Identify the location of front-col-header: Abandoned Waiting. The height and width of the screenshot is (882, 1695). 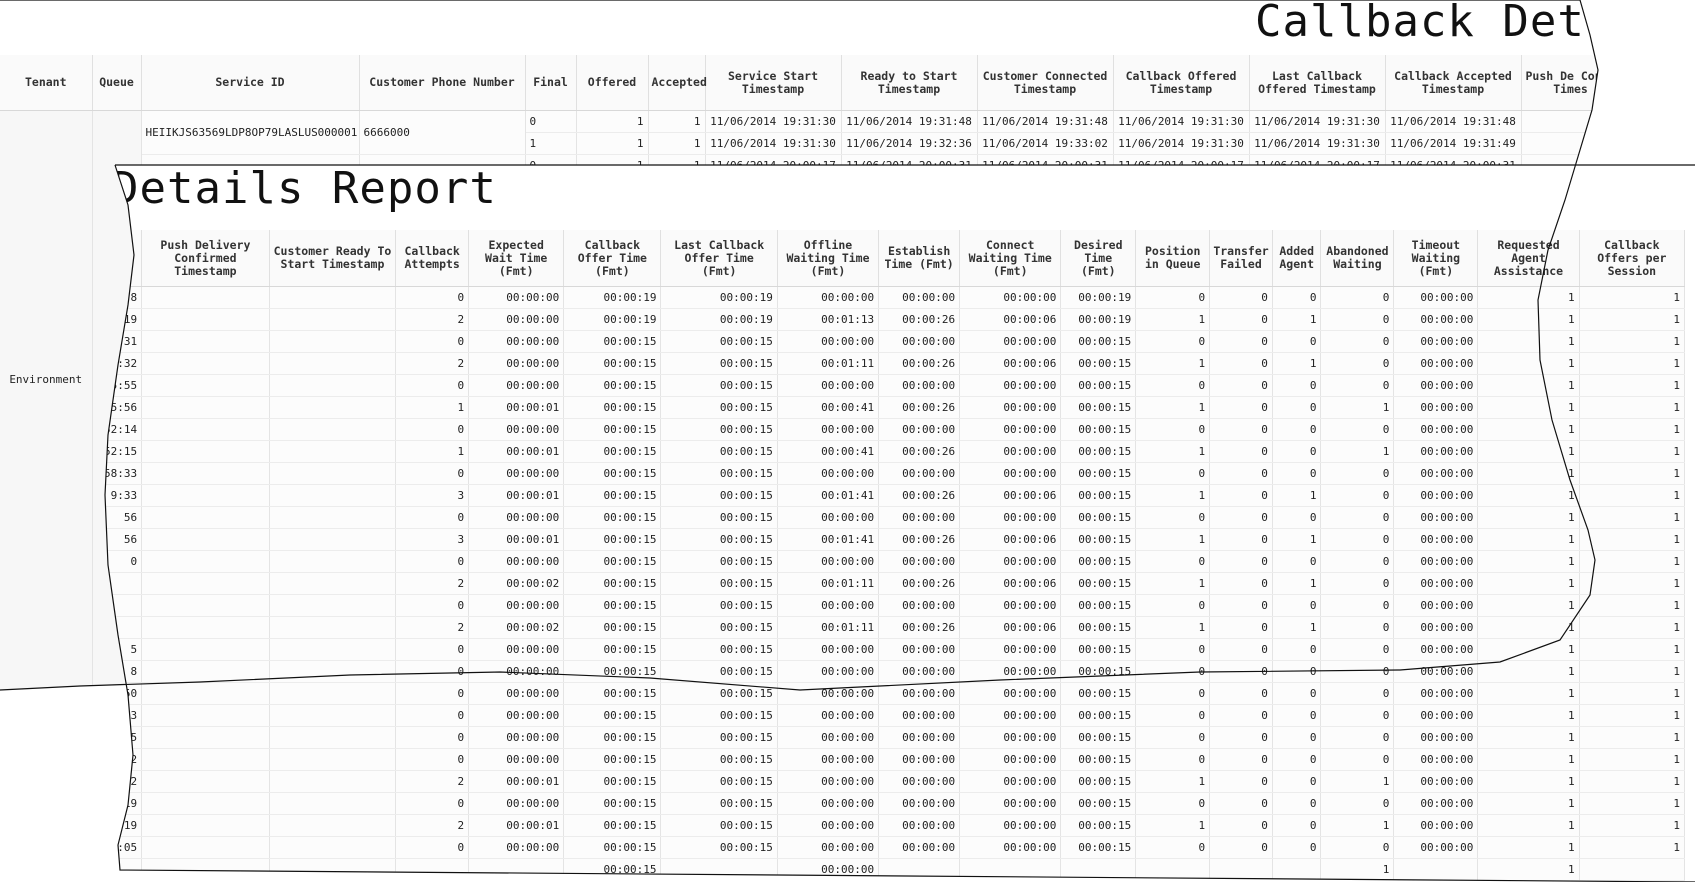
(1357, 258).